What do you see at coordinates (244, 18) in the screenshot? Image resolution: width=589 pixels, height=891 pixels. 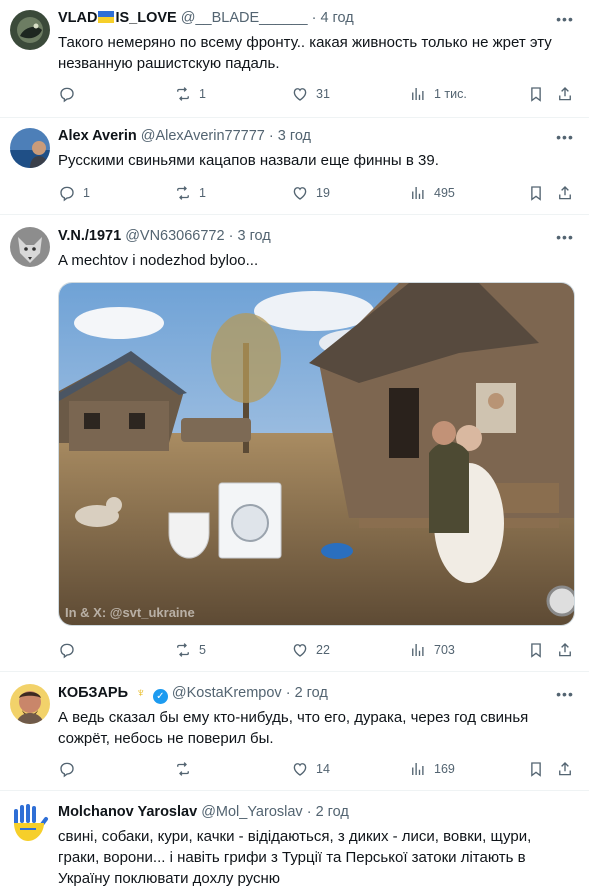 I see `handle: @__BLADE______` at bounding box center [244, 18].